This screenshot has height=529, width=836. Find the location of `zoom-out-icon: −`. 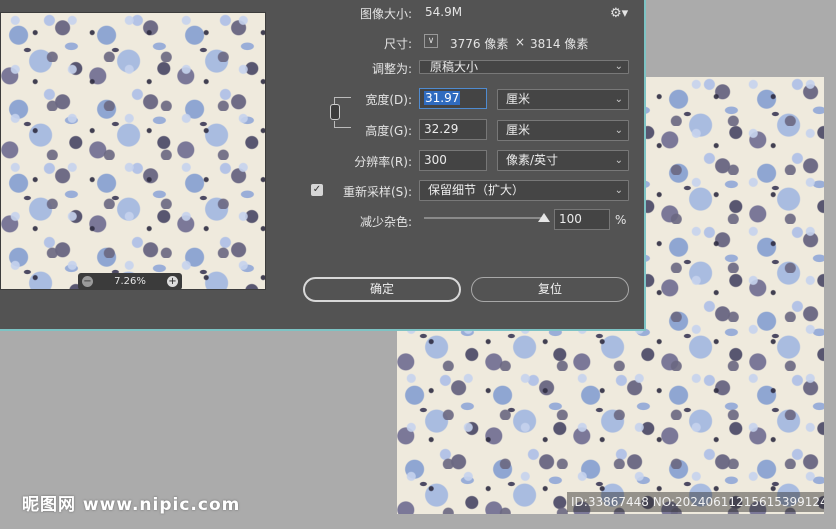

zoom-out-icon: − is located at coordinates (87, 281).